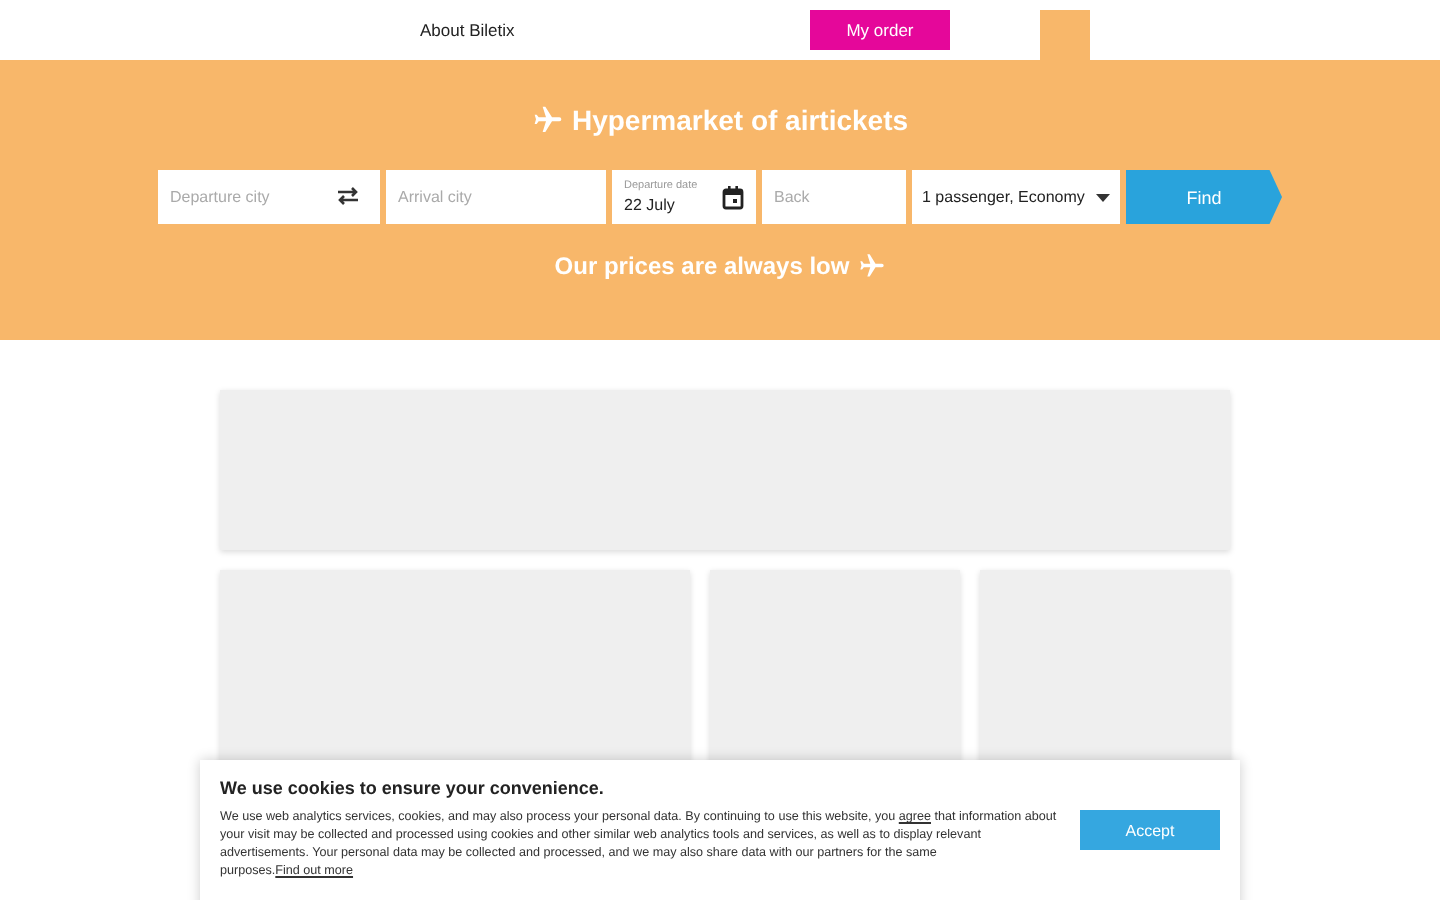 This screenshot has width=1440, height=900. Describe the element at coordinates (615, 30) in the screenshot. I see `nav-link: About Biletix` at that location.